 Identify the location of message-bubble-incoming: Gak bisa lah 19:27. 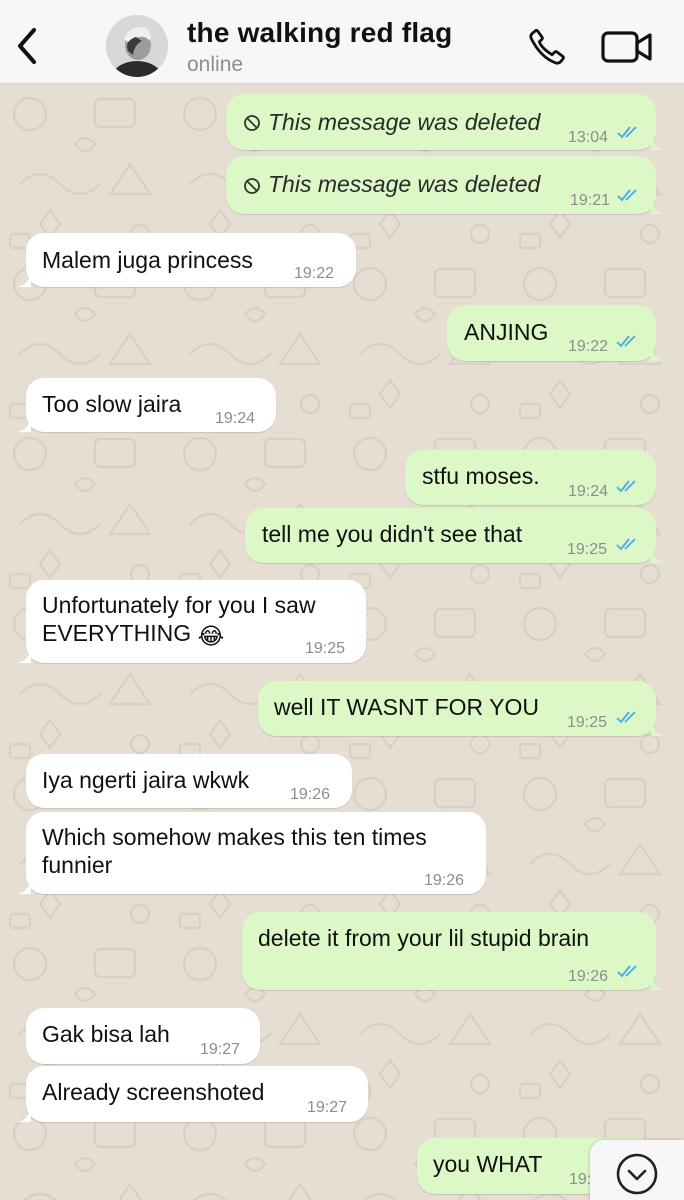
(143, 1036).